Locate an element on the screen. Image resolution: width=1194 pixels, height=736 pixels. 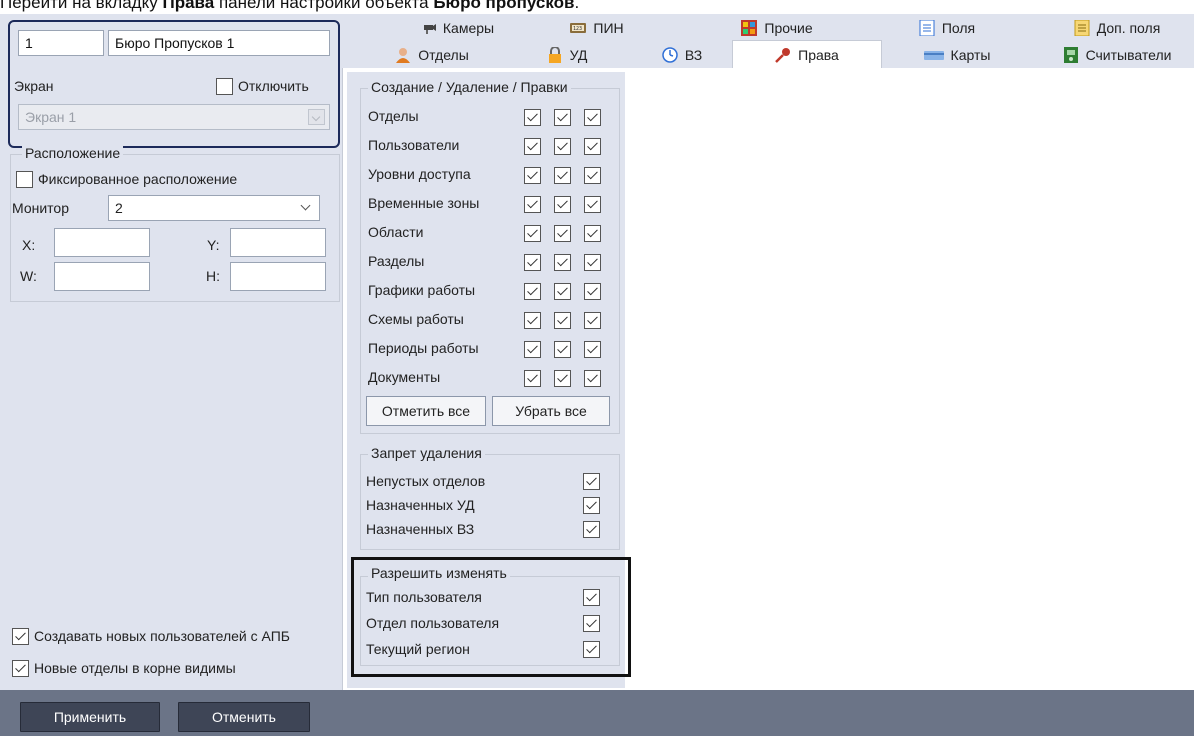
permission-row-label: Отделы is located at coordinates (393, 116).